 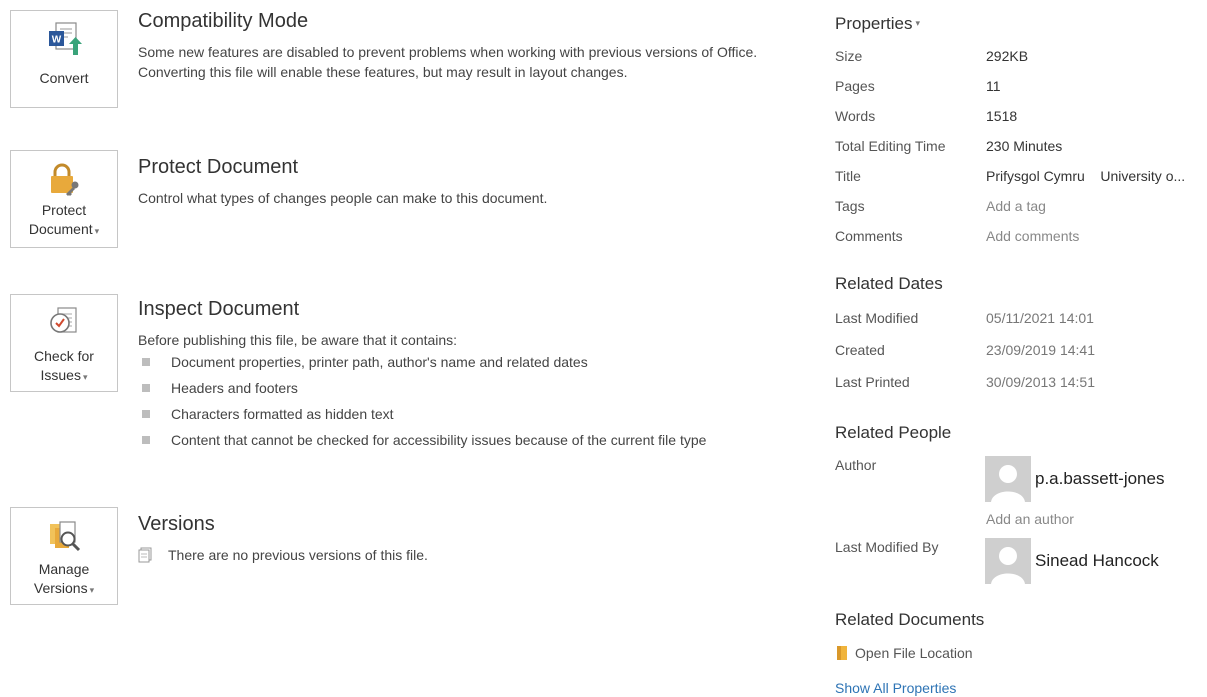 I want to click on author-name: p.a.bassett-jones, so click(x=1100, y=478).